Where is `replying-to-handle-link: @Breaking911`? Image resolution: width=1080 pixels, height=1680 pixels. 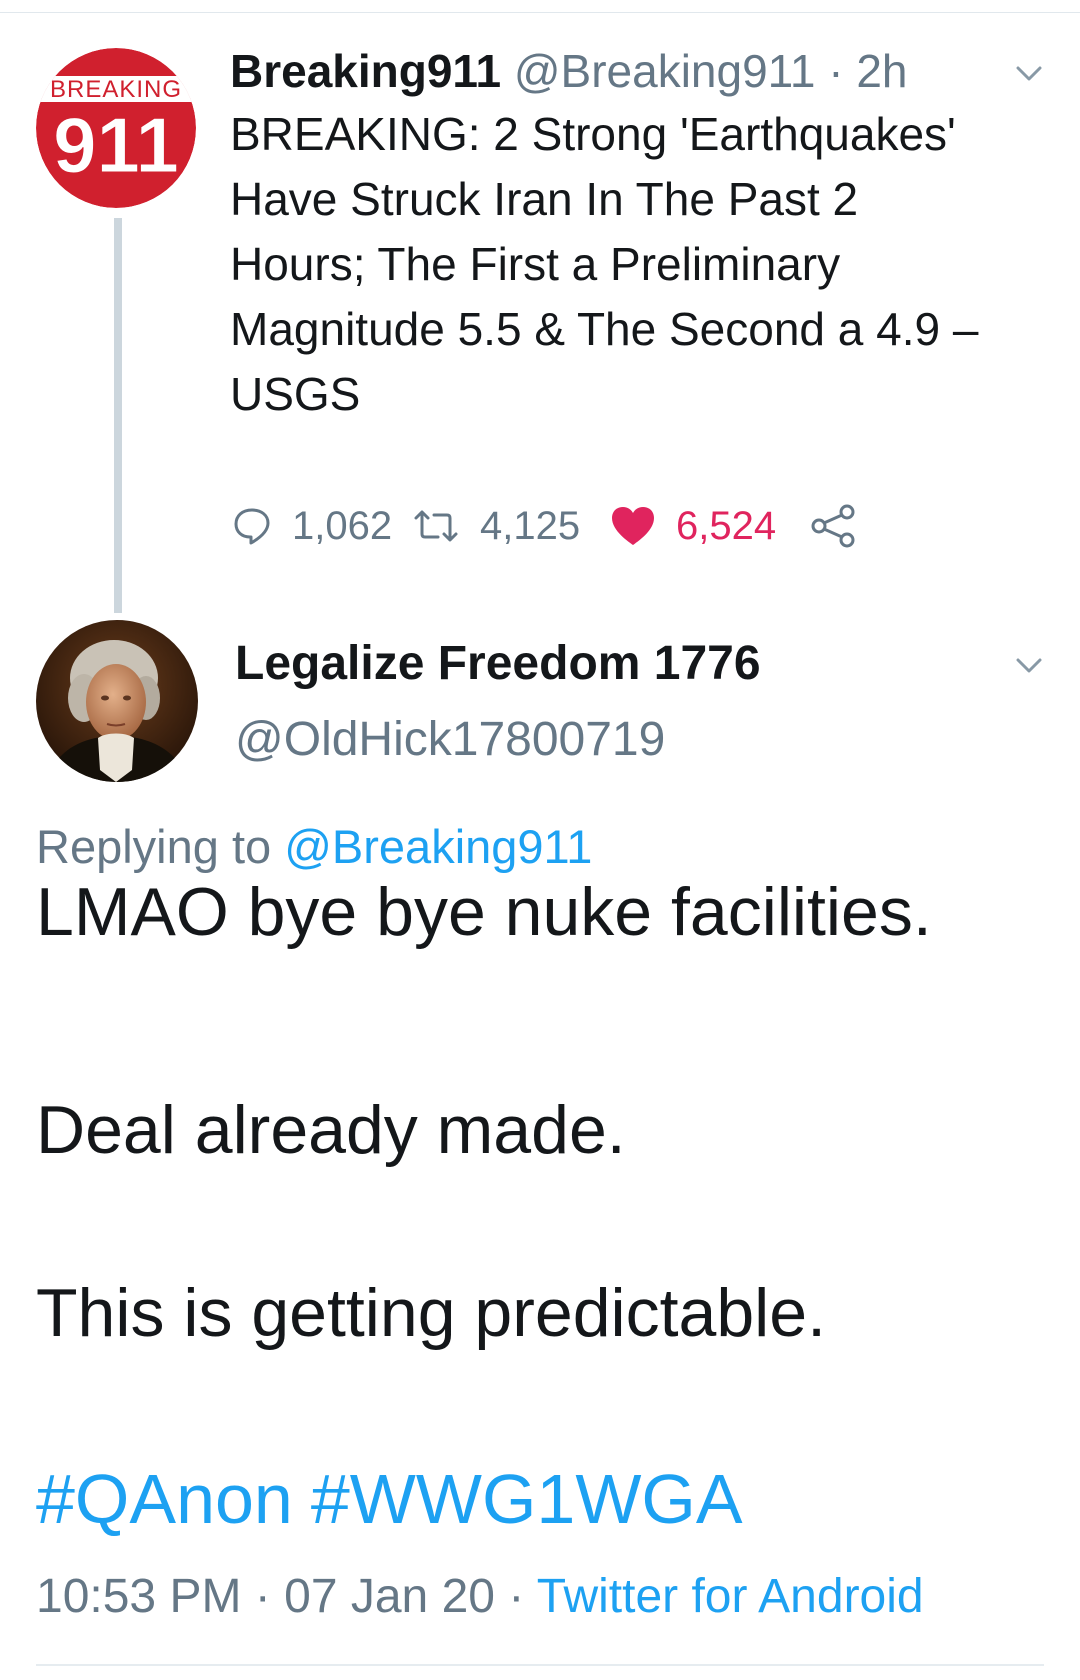
replying-to-handle-link: @Breaking911 is located at coordinates (438, 846).